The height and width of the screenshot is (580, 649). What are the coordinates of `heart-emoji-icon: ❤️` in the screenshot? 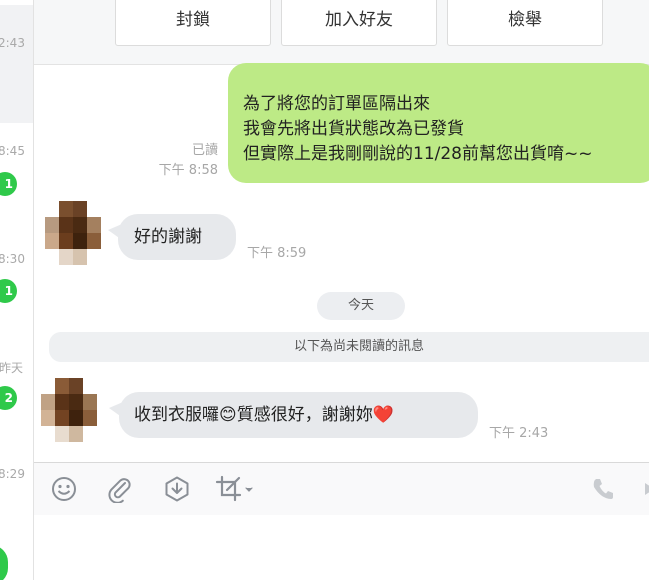 It's located at (383, 415).